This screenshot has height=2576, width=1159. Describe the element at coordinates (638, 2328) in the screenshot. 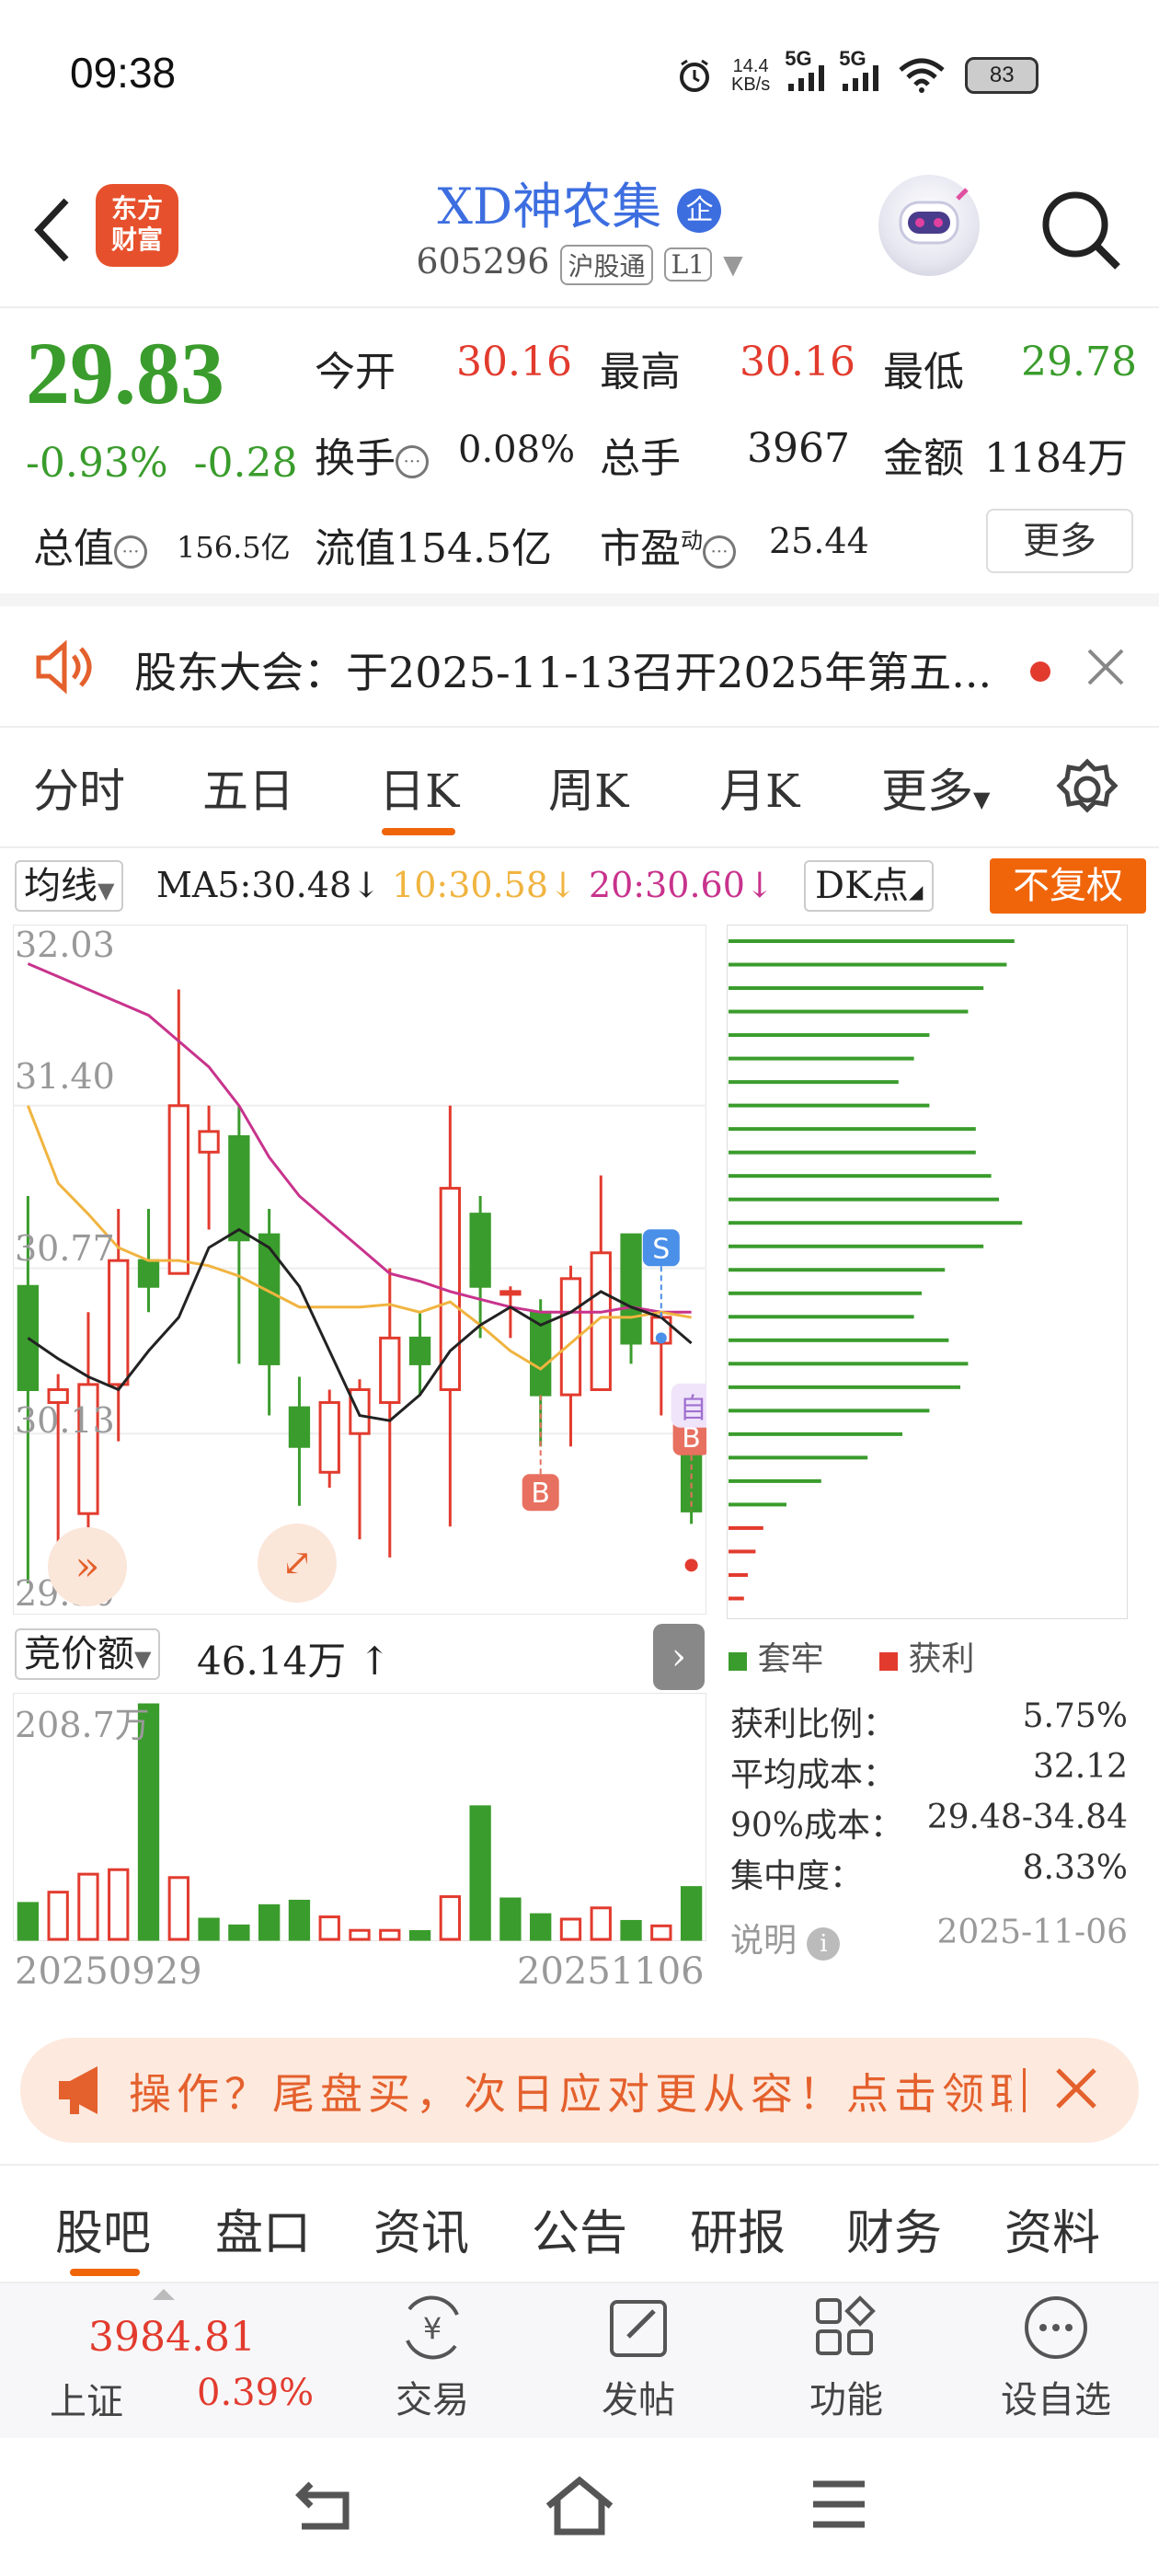

I see `edit-icon` at that location.